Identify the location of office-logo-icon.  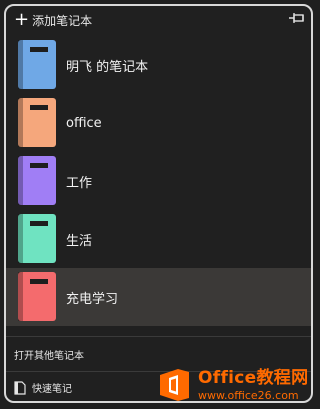
(174, 385).